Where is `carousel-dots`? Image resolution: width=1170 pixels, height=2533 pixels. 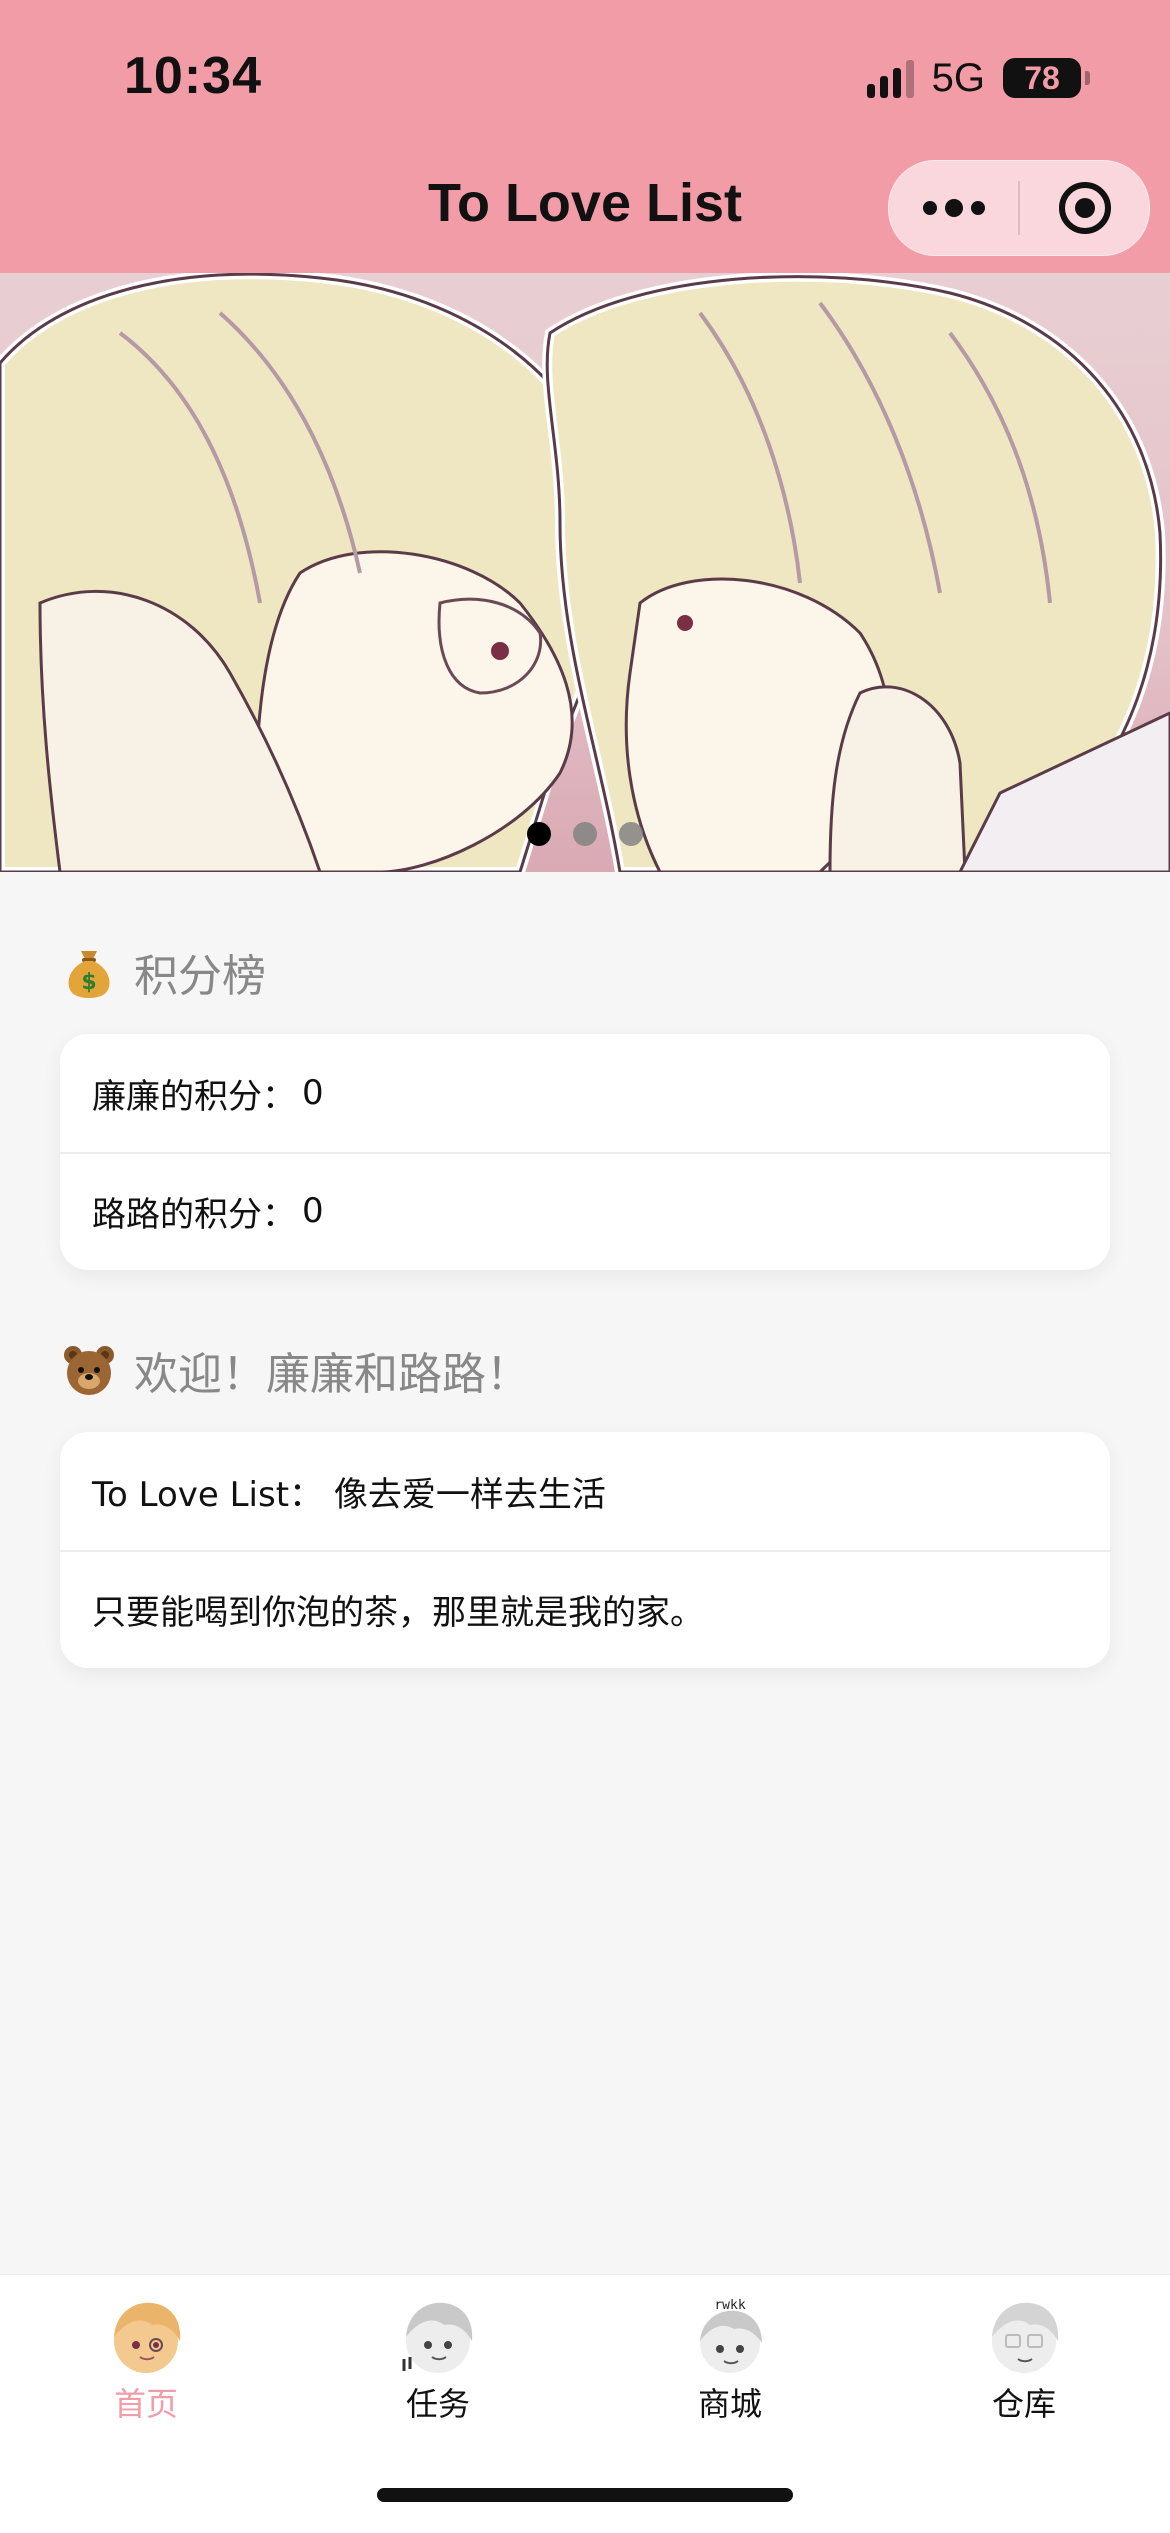
carousel-dots is located at coordinates (585, 834).